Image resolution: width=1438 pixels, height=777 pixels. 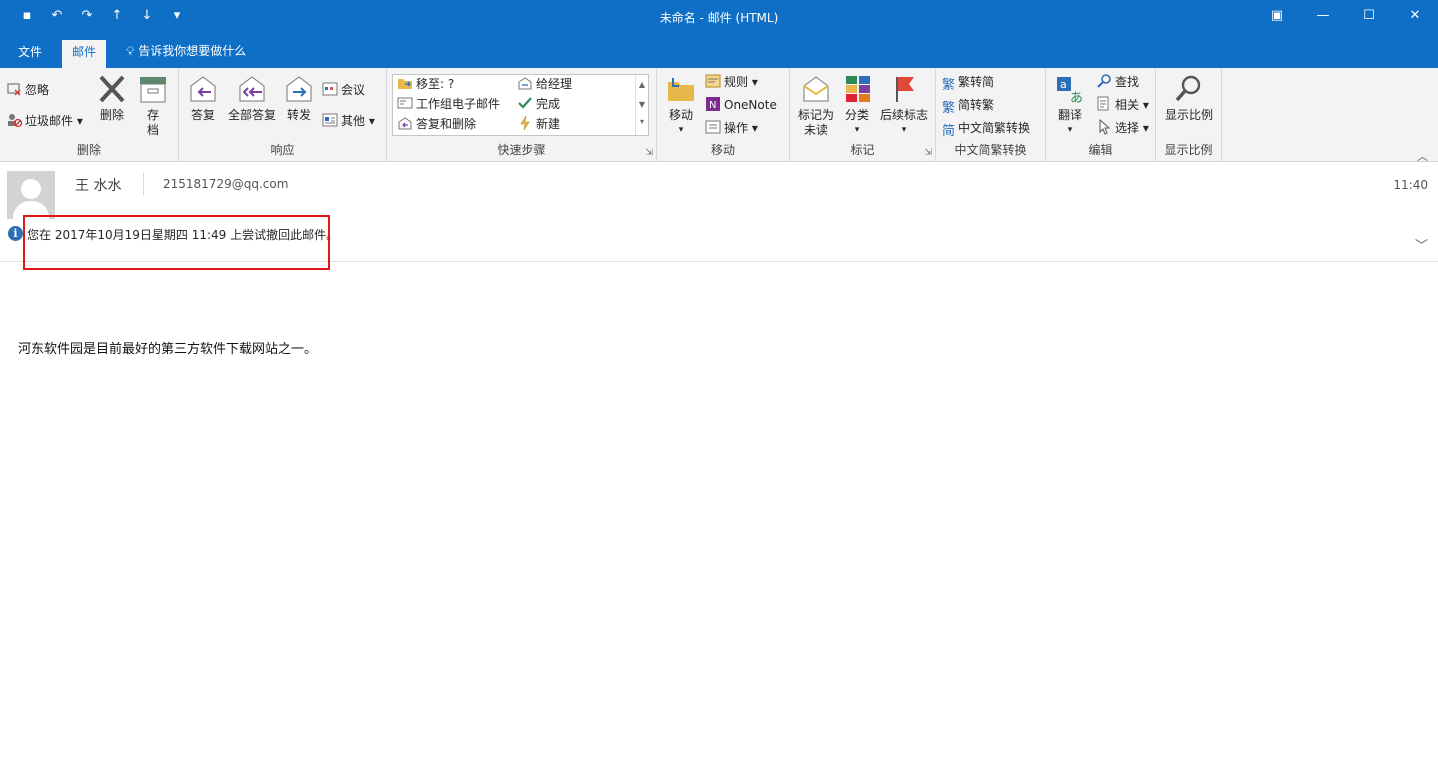 What do you see at coordinates (719, 51) in the screenshot?
I see `ribbon-tab-bar: 文件 邮件 💡︎ 告诉我你想要做什么` at bounding box center [719, 51].